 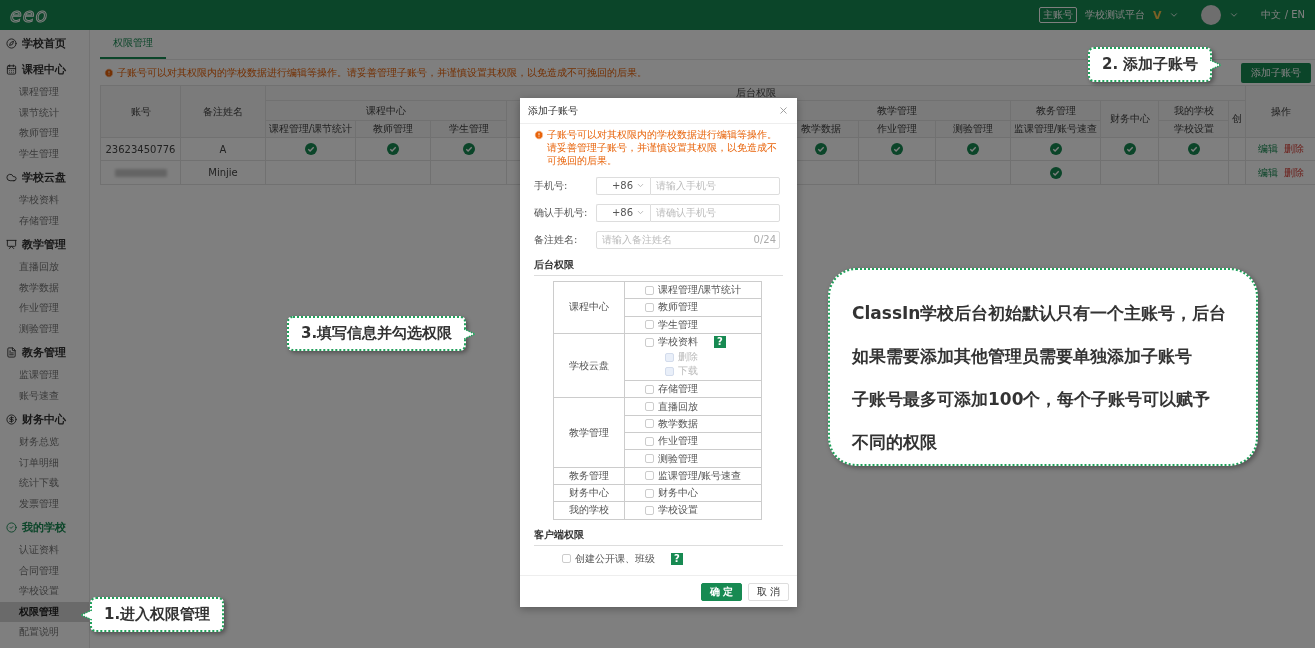 What do you see at coordinates (589, 365) in the screenshot?
I see `category-label: 学校云盘` at bounding box center [589, 365].